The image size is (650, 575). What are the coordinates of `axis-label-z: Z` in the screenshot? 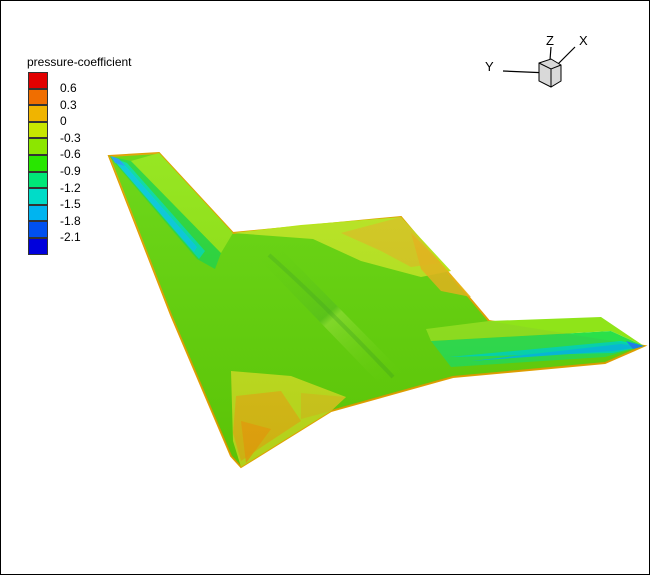 It's located at (550, 40).